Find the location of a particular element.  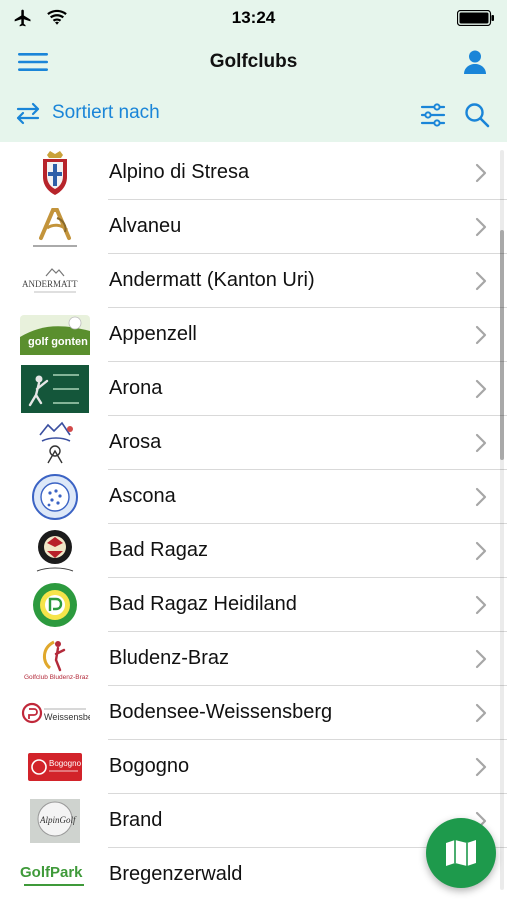

list-item: Alvaneu is located at coordinates (253, 227).